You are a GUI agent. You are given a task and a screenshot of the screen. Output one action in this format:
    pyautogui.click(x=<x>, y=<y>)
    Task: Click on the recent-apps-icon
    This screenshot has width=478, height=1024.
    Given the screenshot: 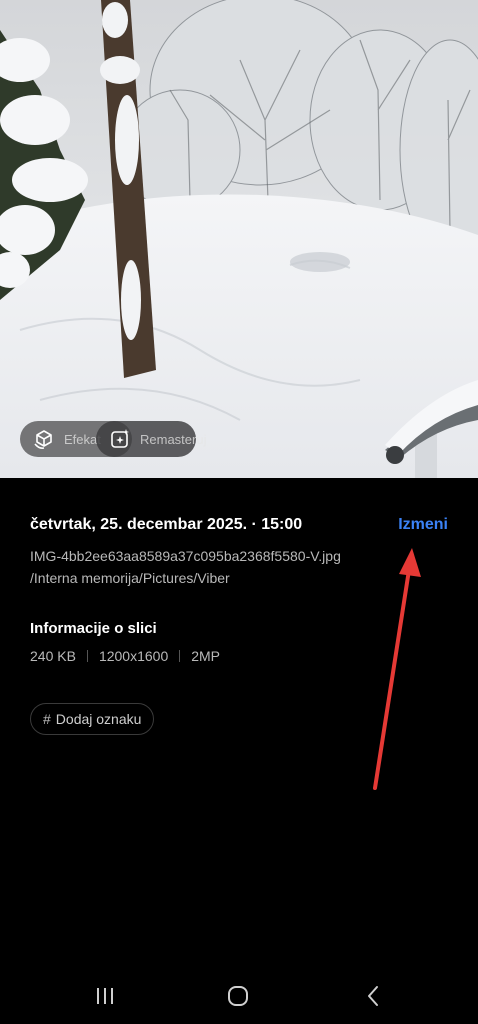 What is the action you would take?
    pyautogui.click(x=105, y=996)
    